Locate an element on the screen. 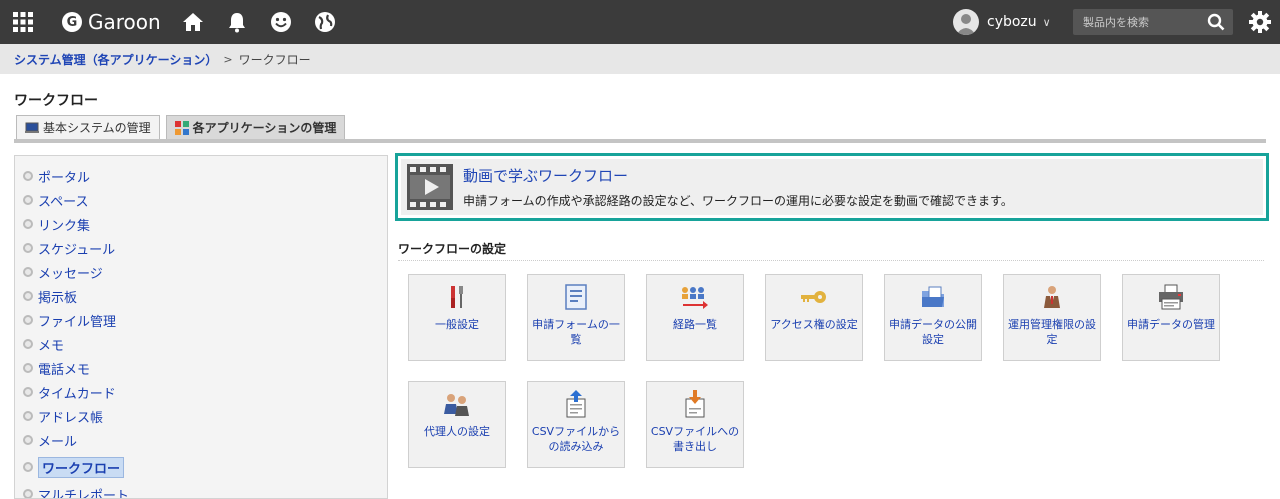 This screenshot has height=499, width=1280. search-input is located at coordinates (1138, 22).